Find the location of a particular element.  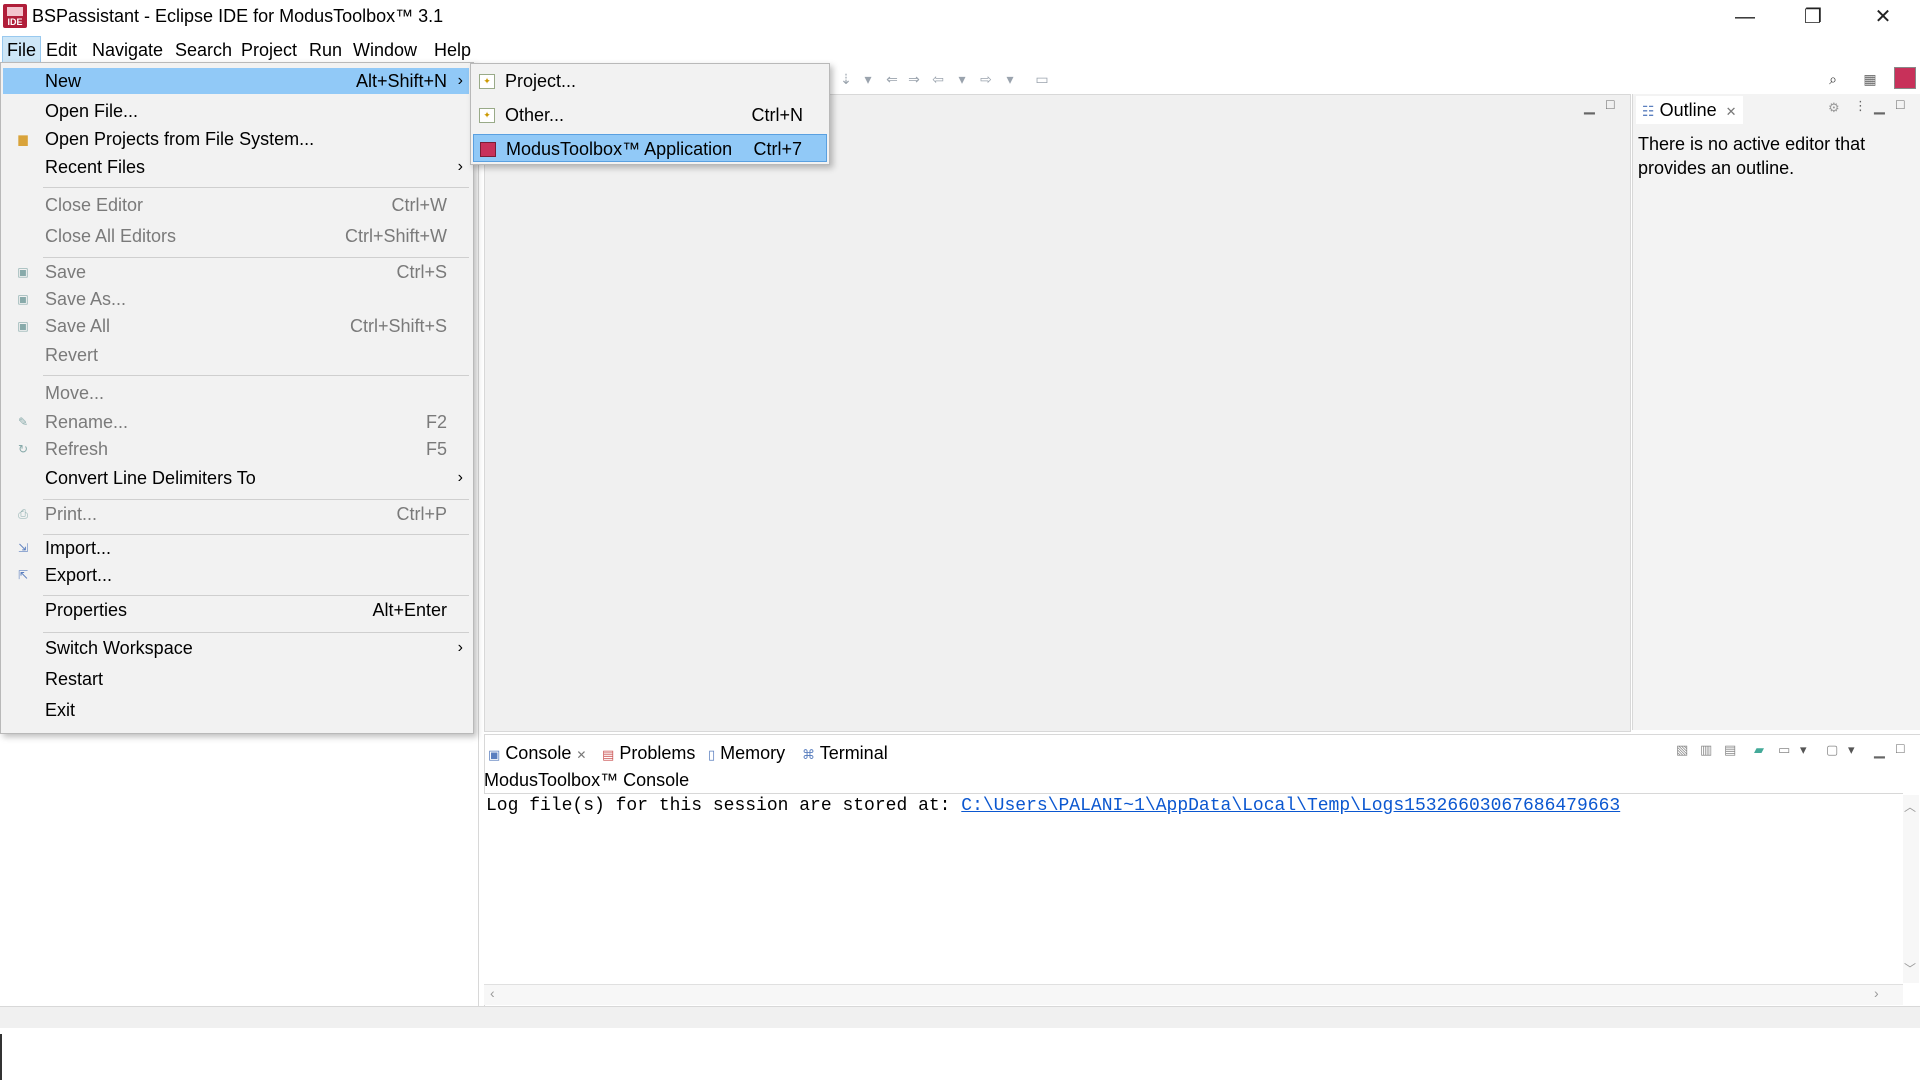

tab-terminal: ⌘ Terminal is located at coordinates (845, 753).